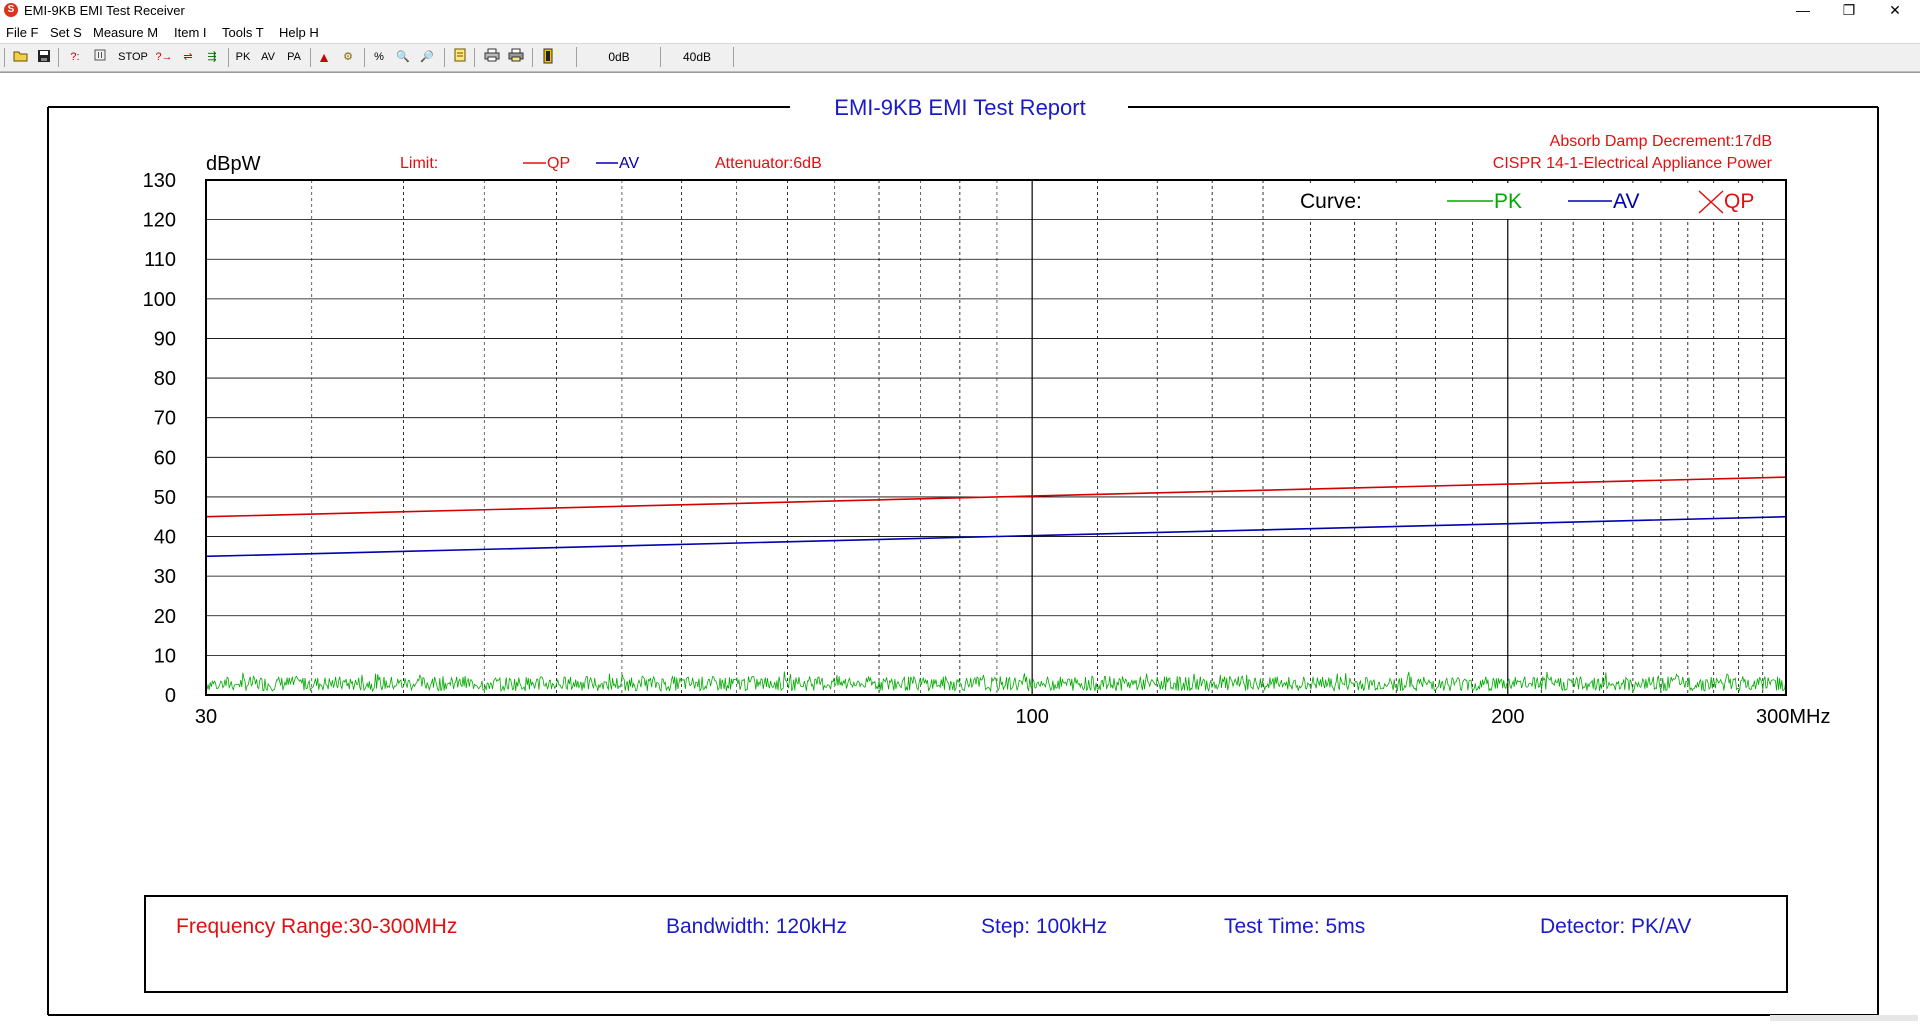 The height and width of the screenshot is (1026, 1920). What do you see at coordinates (21, 57) in the screenshot?
I see `open-folder-icon` at bounding box center [21, 57].